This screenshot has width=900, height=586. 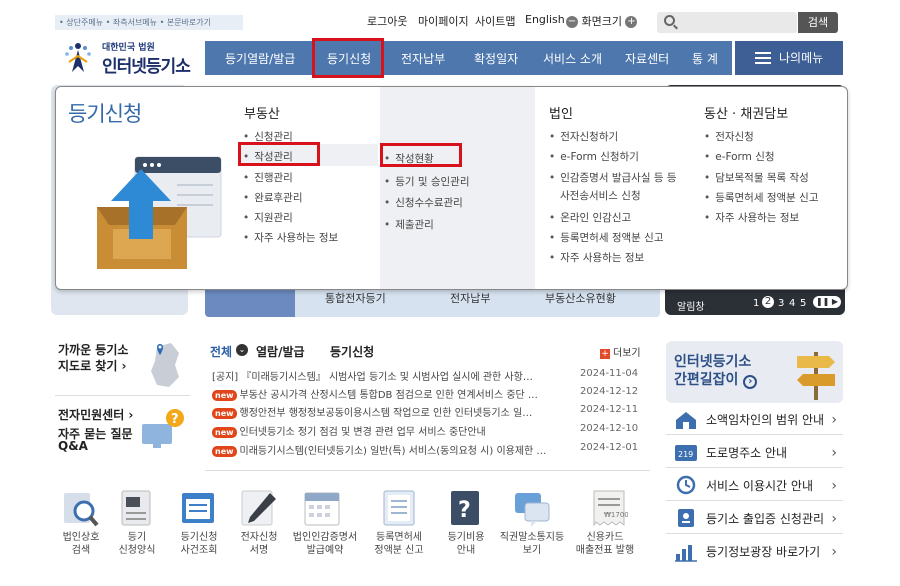 I want to click on nav-item-service-intro: 서비스 소개, so click(x=572, y=58).